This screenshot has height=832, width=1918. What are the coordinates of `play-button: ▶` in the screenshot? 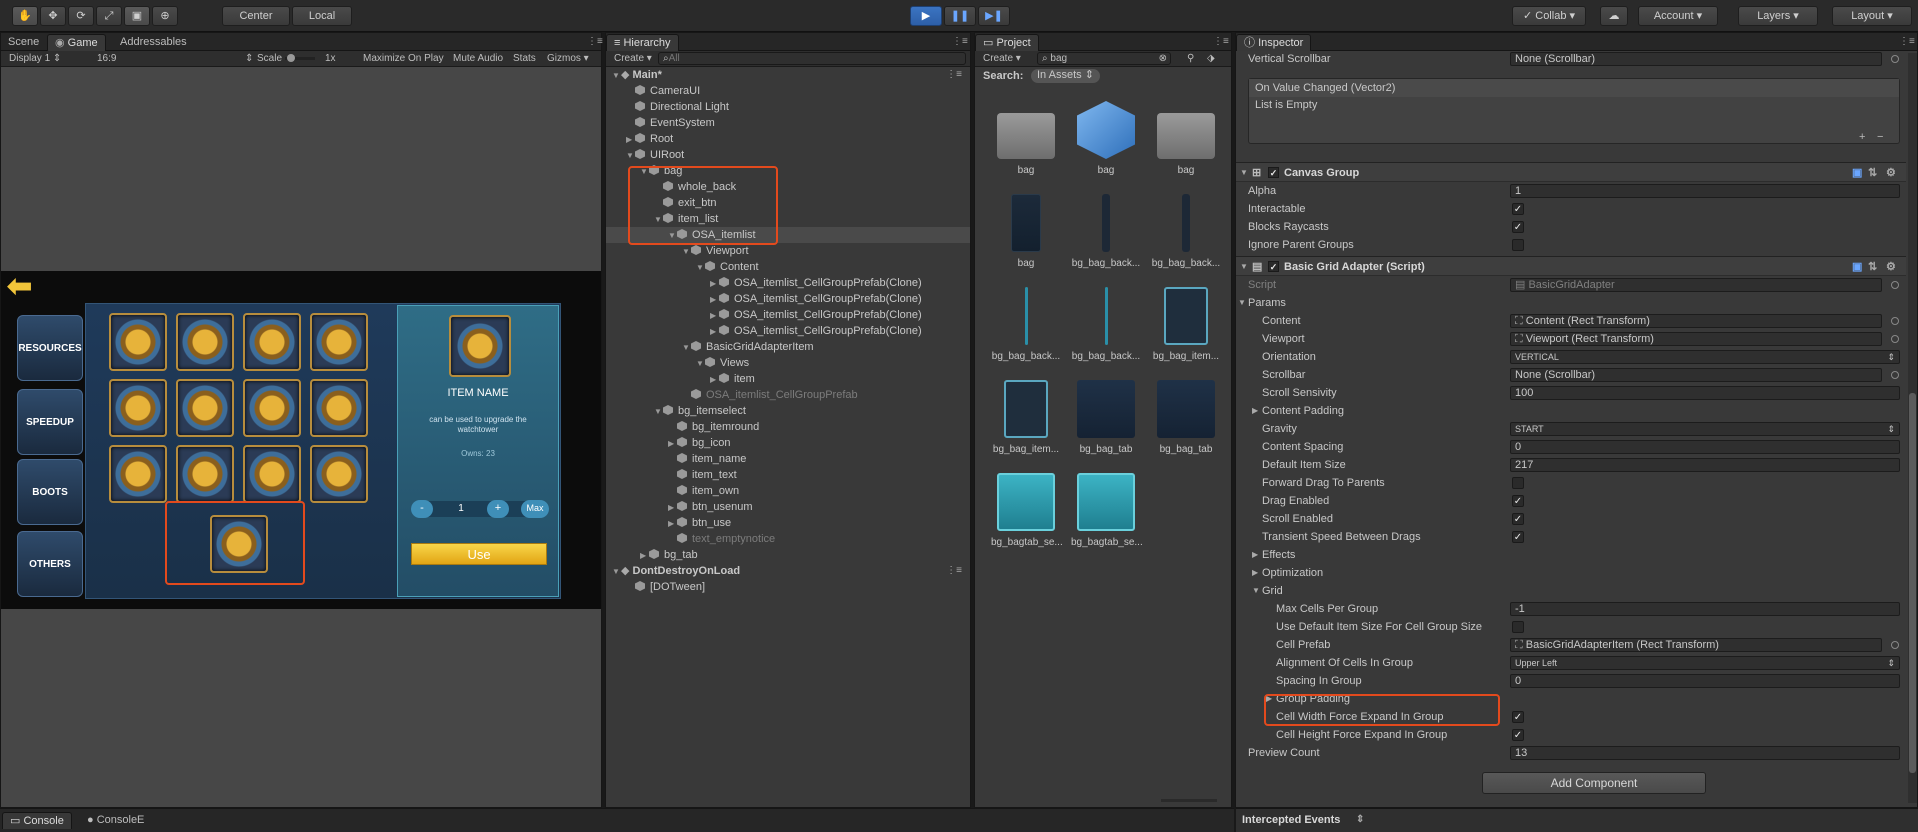 It's located at (926, 16).